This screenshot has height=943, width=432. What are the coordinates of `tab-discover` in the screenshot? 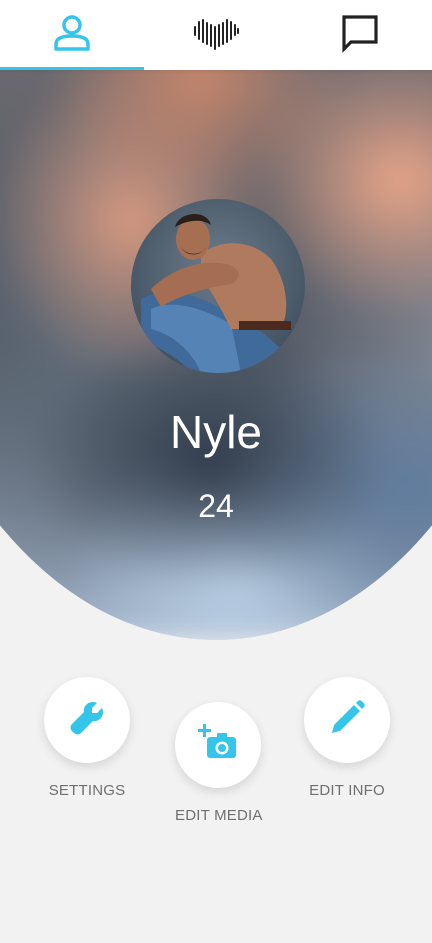 It's located at (216, 35).